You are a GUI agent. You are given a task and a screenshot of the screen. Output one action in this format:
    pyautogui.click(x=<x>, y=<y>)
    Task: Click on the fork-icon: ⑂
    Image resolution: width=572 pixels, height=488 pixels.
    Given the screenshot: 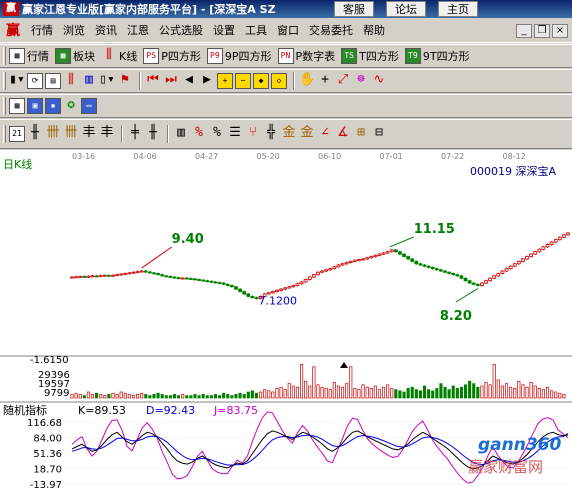 What is the action you would take?
    pyautogui.click(x=253, y=134)
    